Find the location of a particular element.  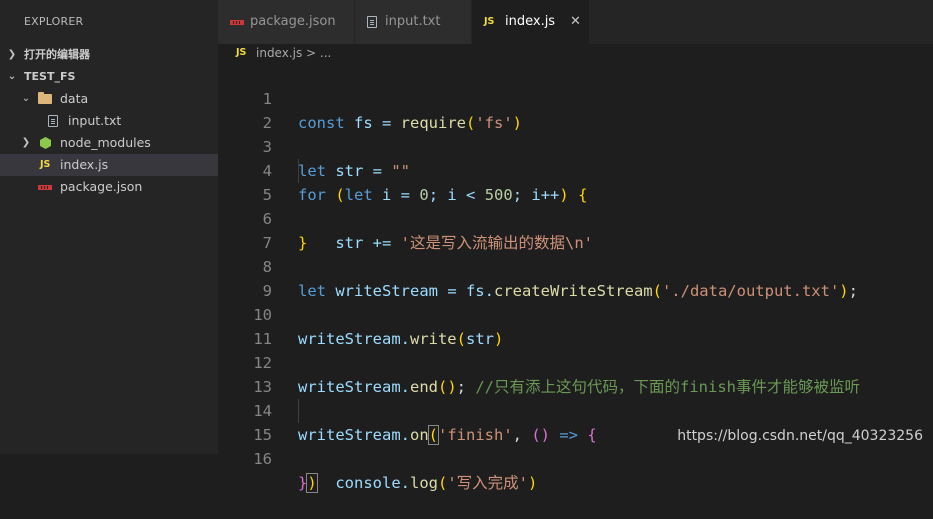

nodejs-folder-icon is located at coordinates (45, 143).